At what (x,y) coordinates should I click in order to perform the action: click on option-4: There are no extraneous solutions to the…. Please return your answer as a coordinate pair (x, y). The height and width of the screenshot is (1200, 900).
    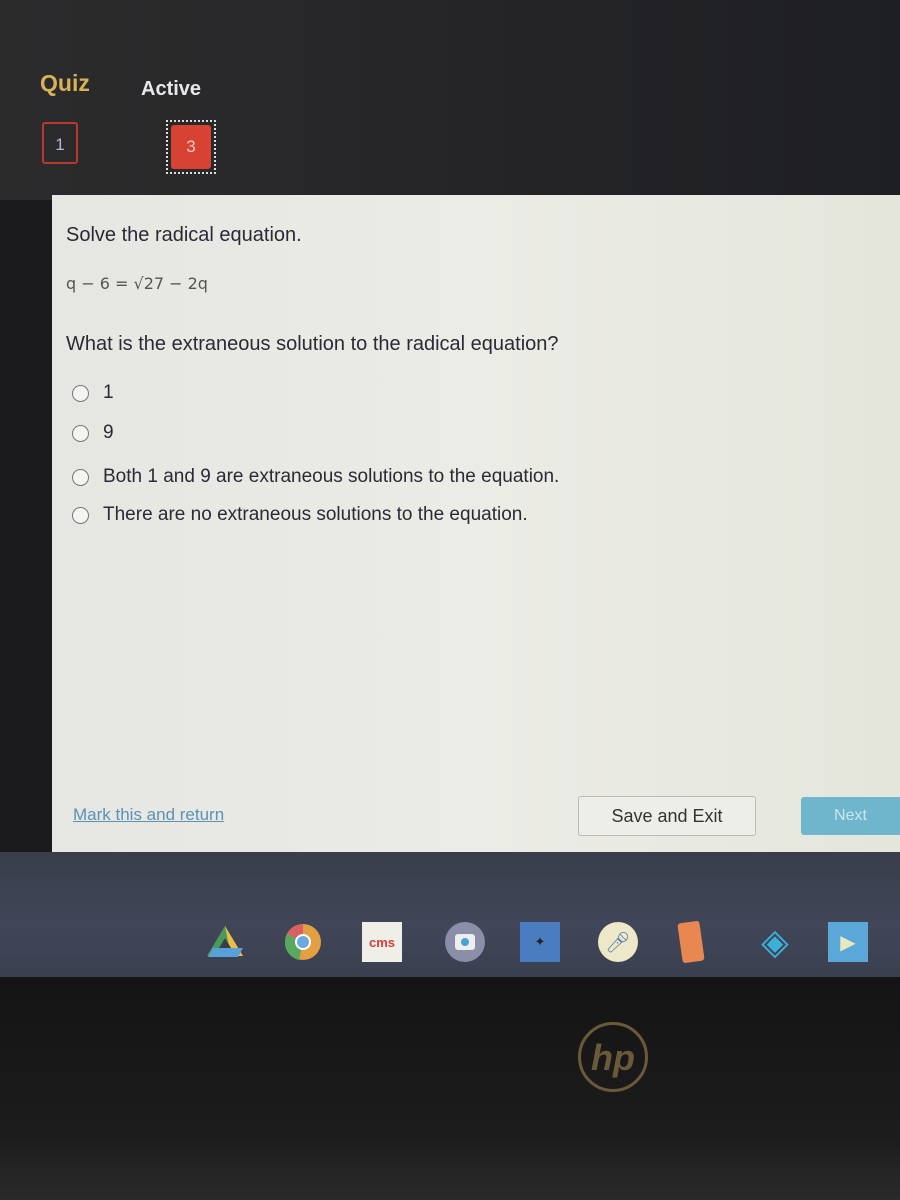
    Looking at the image, I should click on (300, 515).